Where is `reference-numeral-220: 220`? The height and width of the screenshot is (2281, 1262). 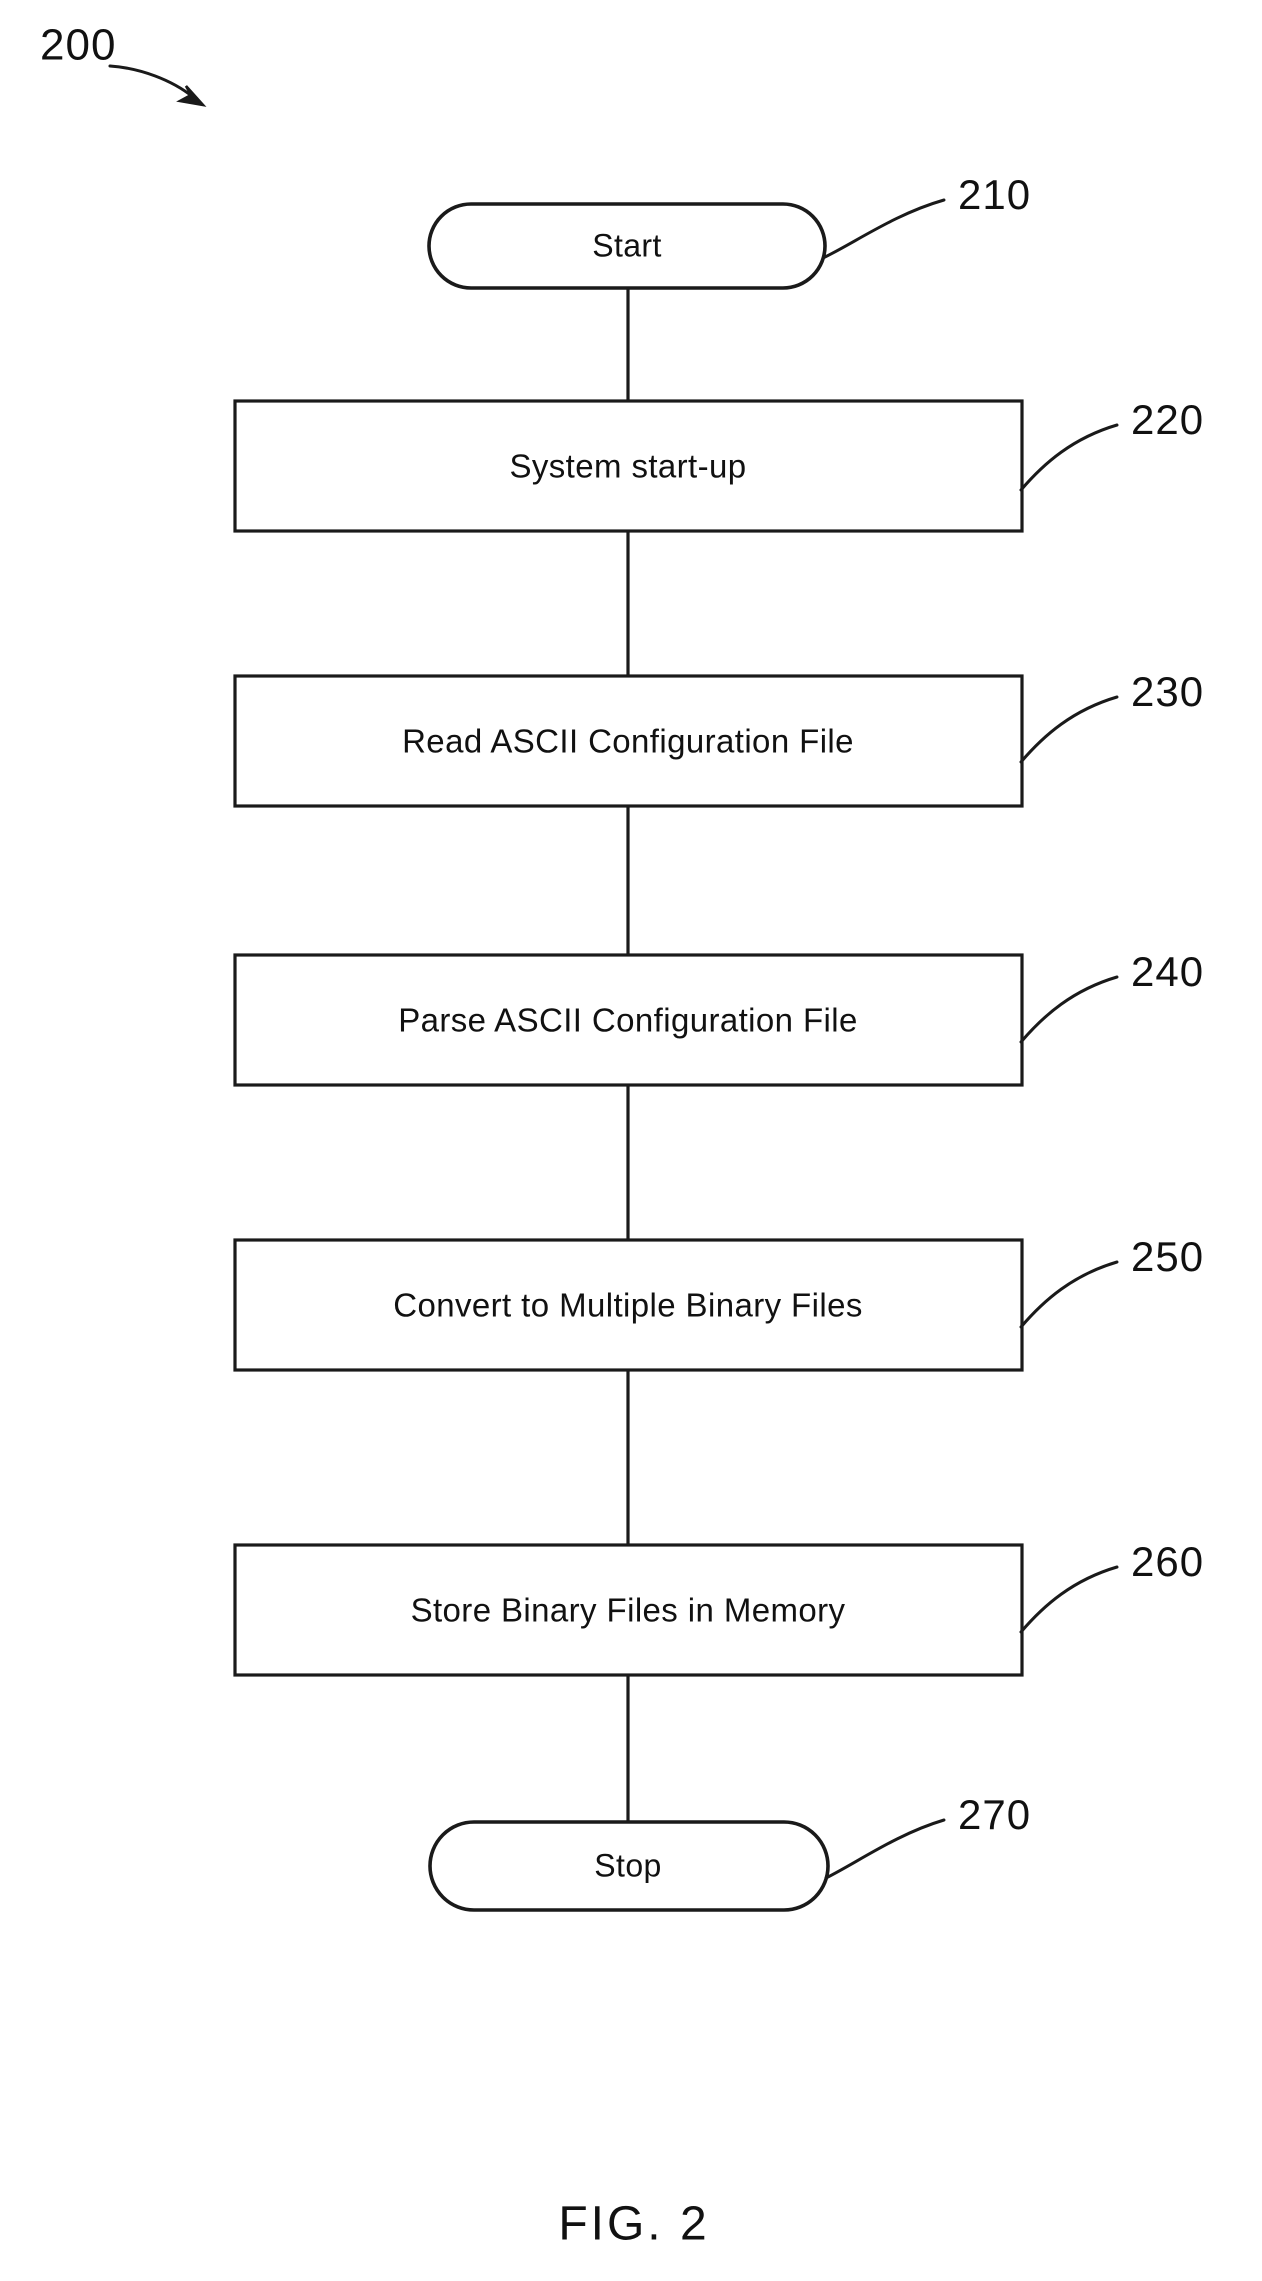
reference-numeral-220: 220 is located at coordinates (1167, 419).